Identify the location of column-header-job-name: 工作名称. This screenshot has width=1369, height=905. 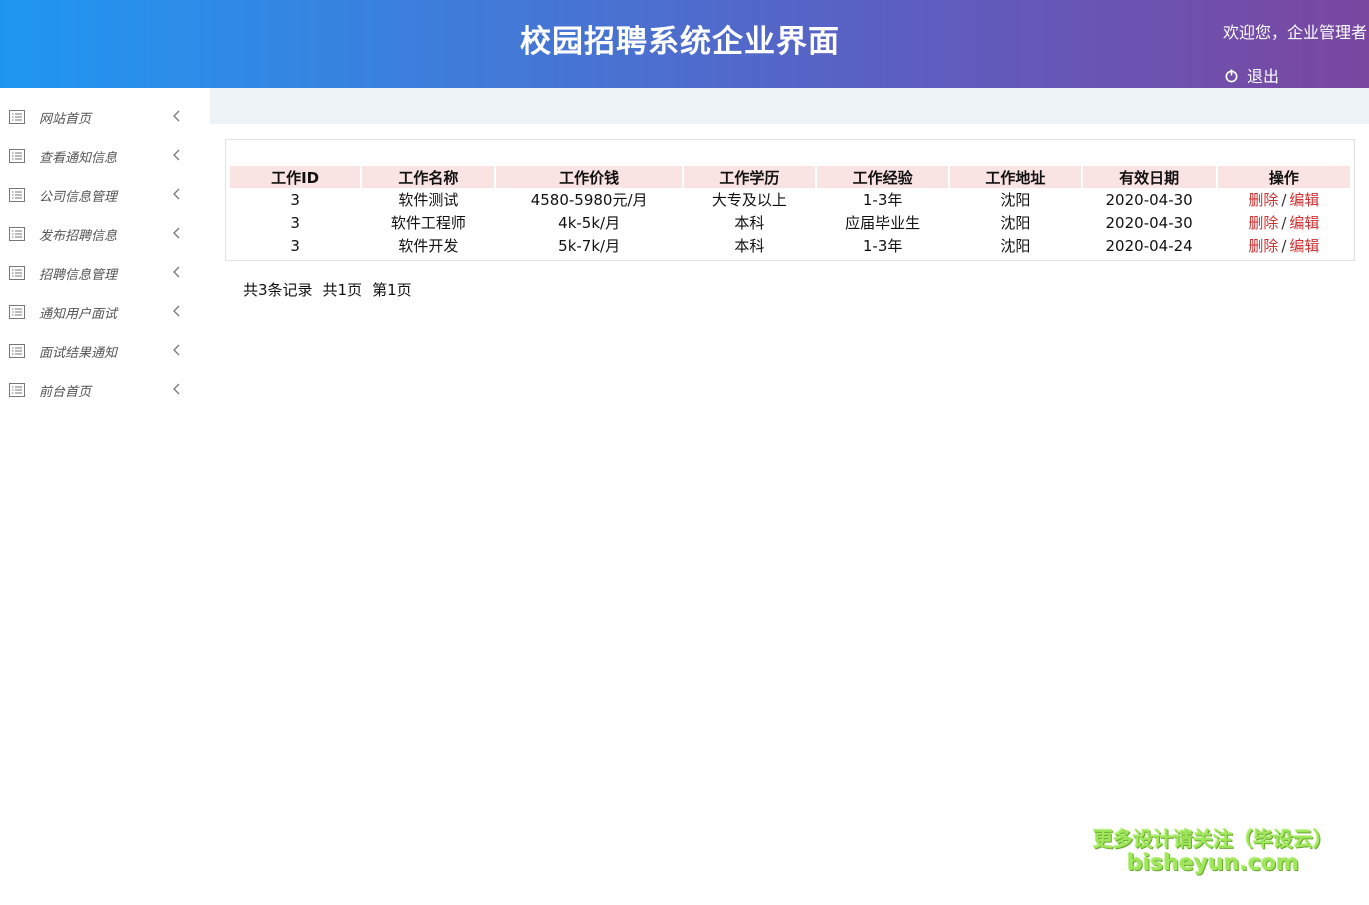
(428, 177).